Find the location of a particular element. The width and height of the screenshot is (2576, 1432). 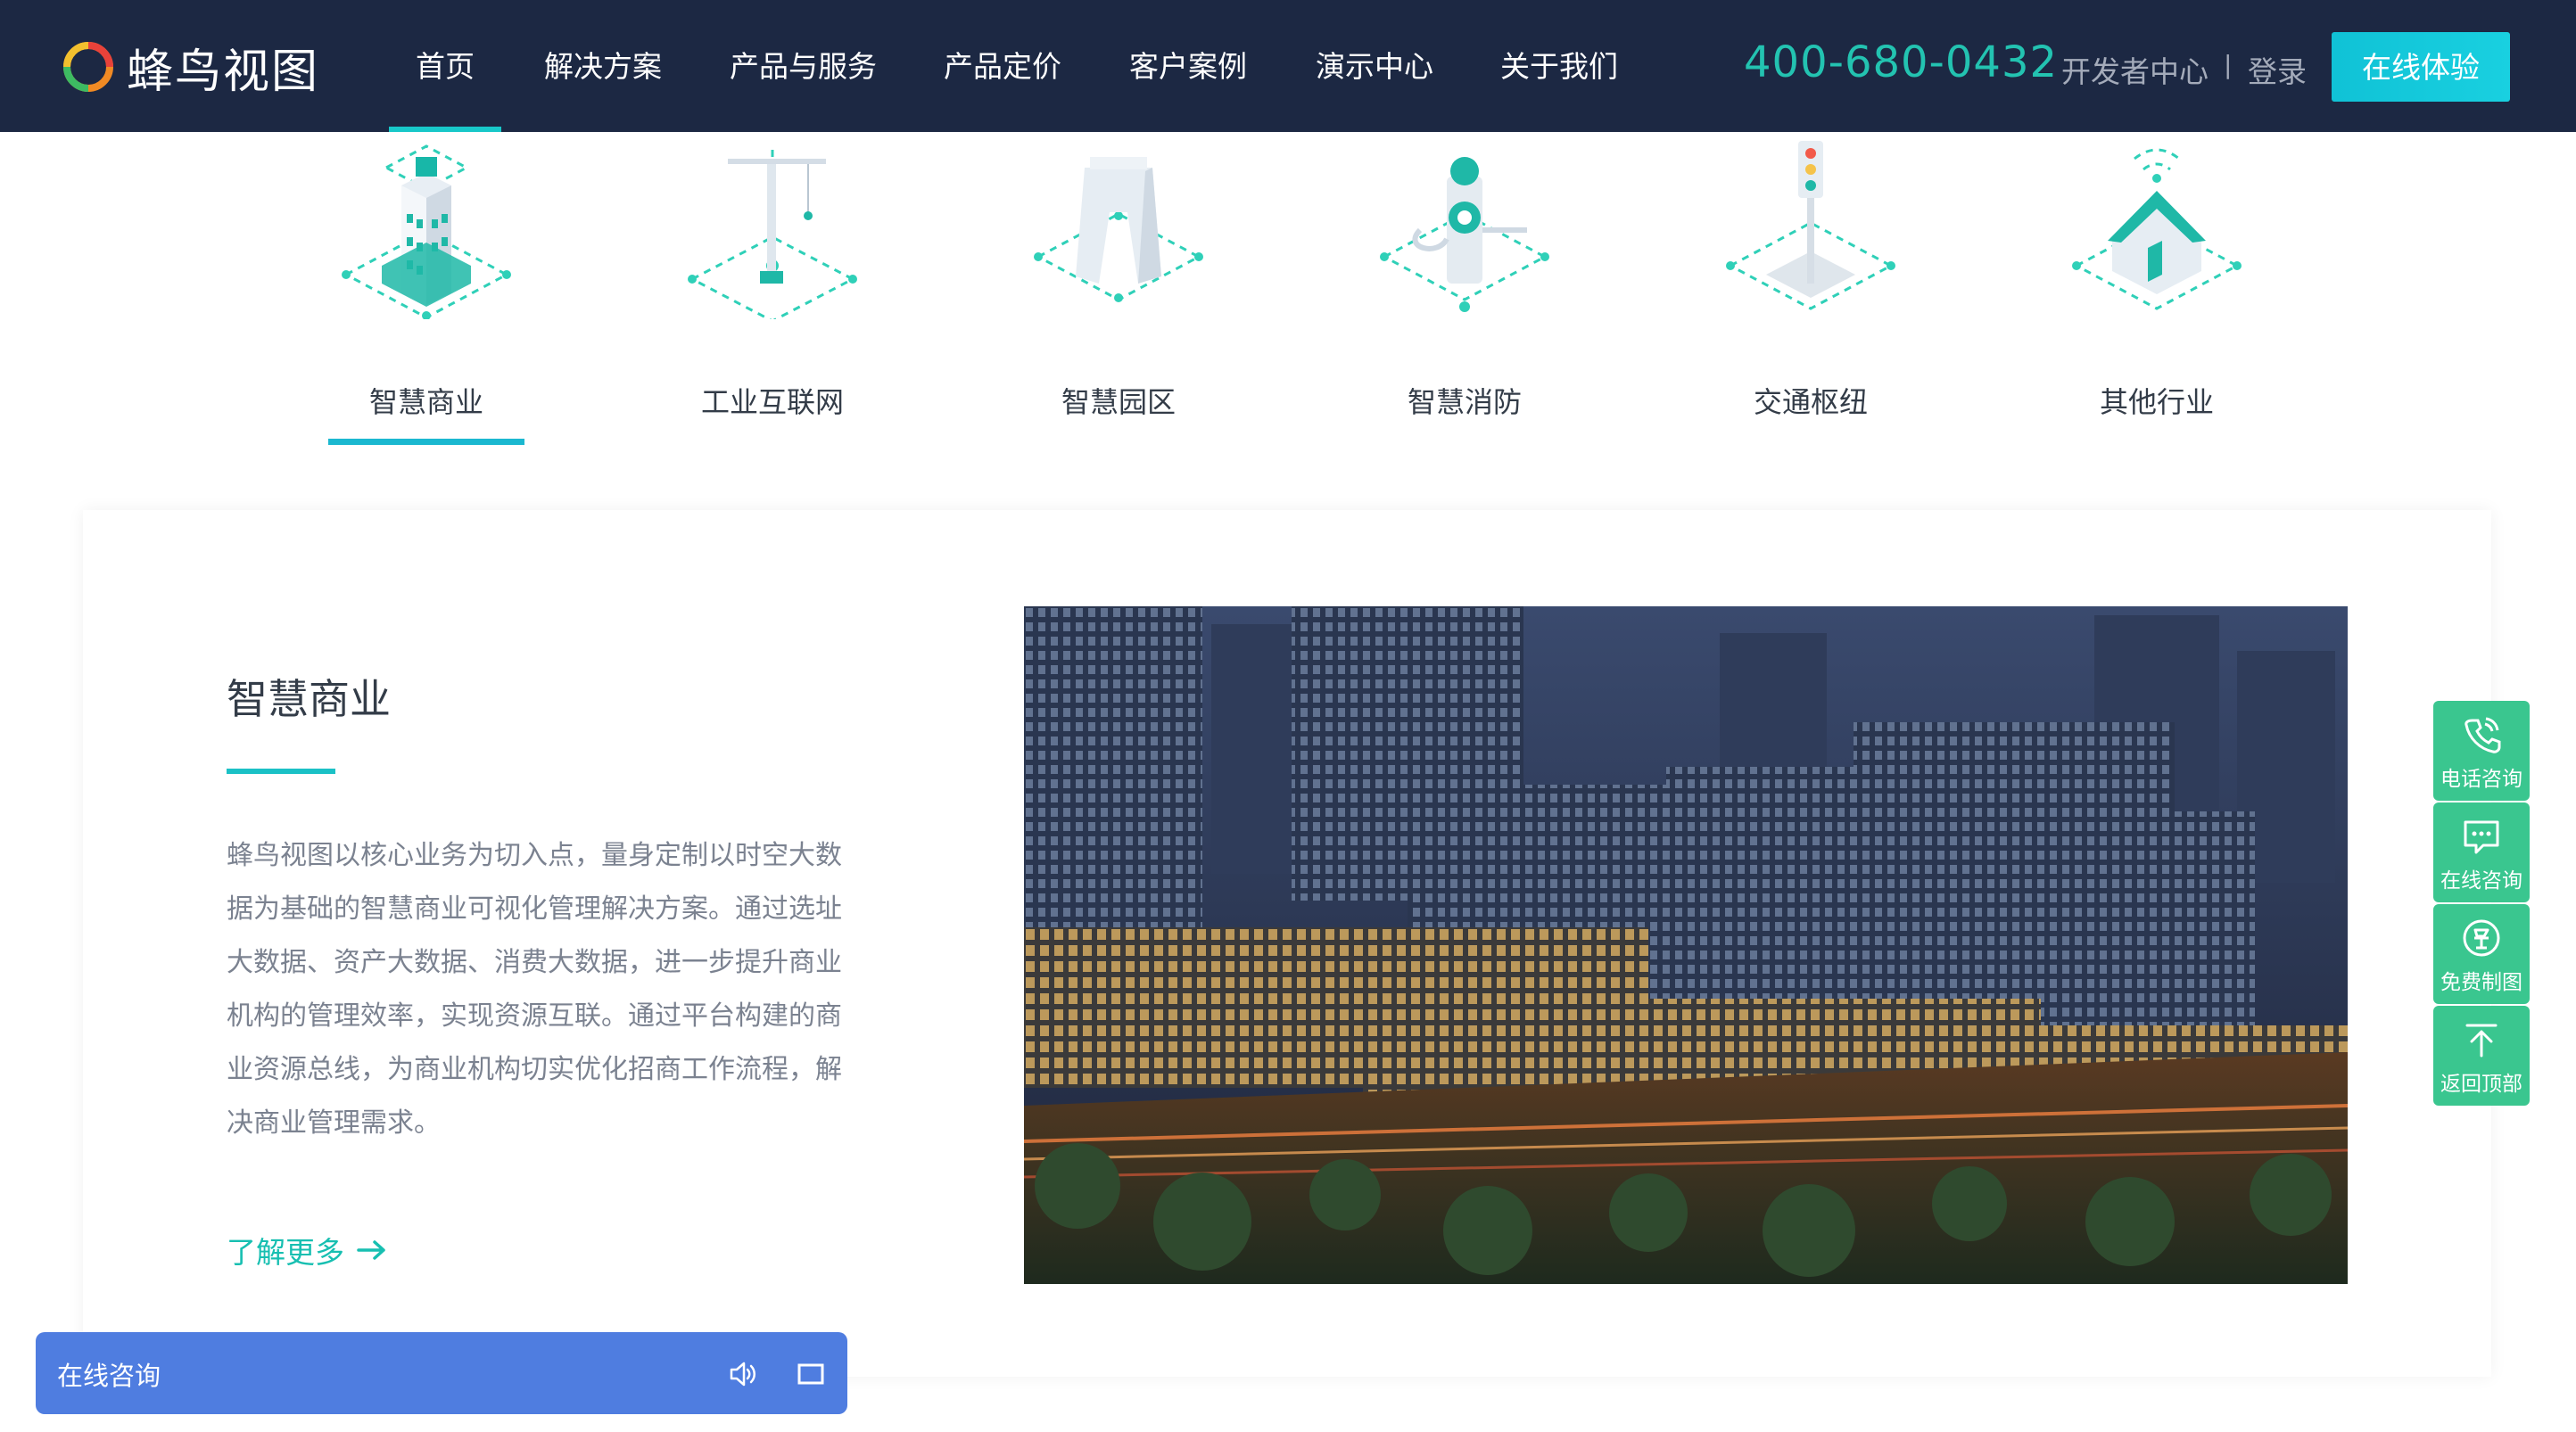

industry-tab-industrial-internet: 工业互联网 is located at coordinates (772, 292).